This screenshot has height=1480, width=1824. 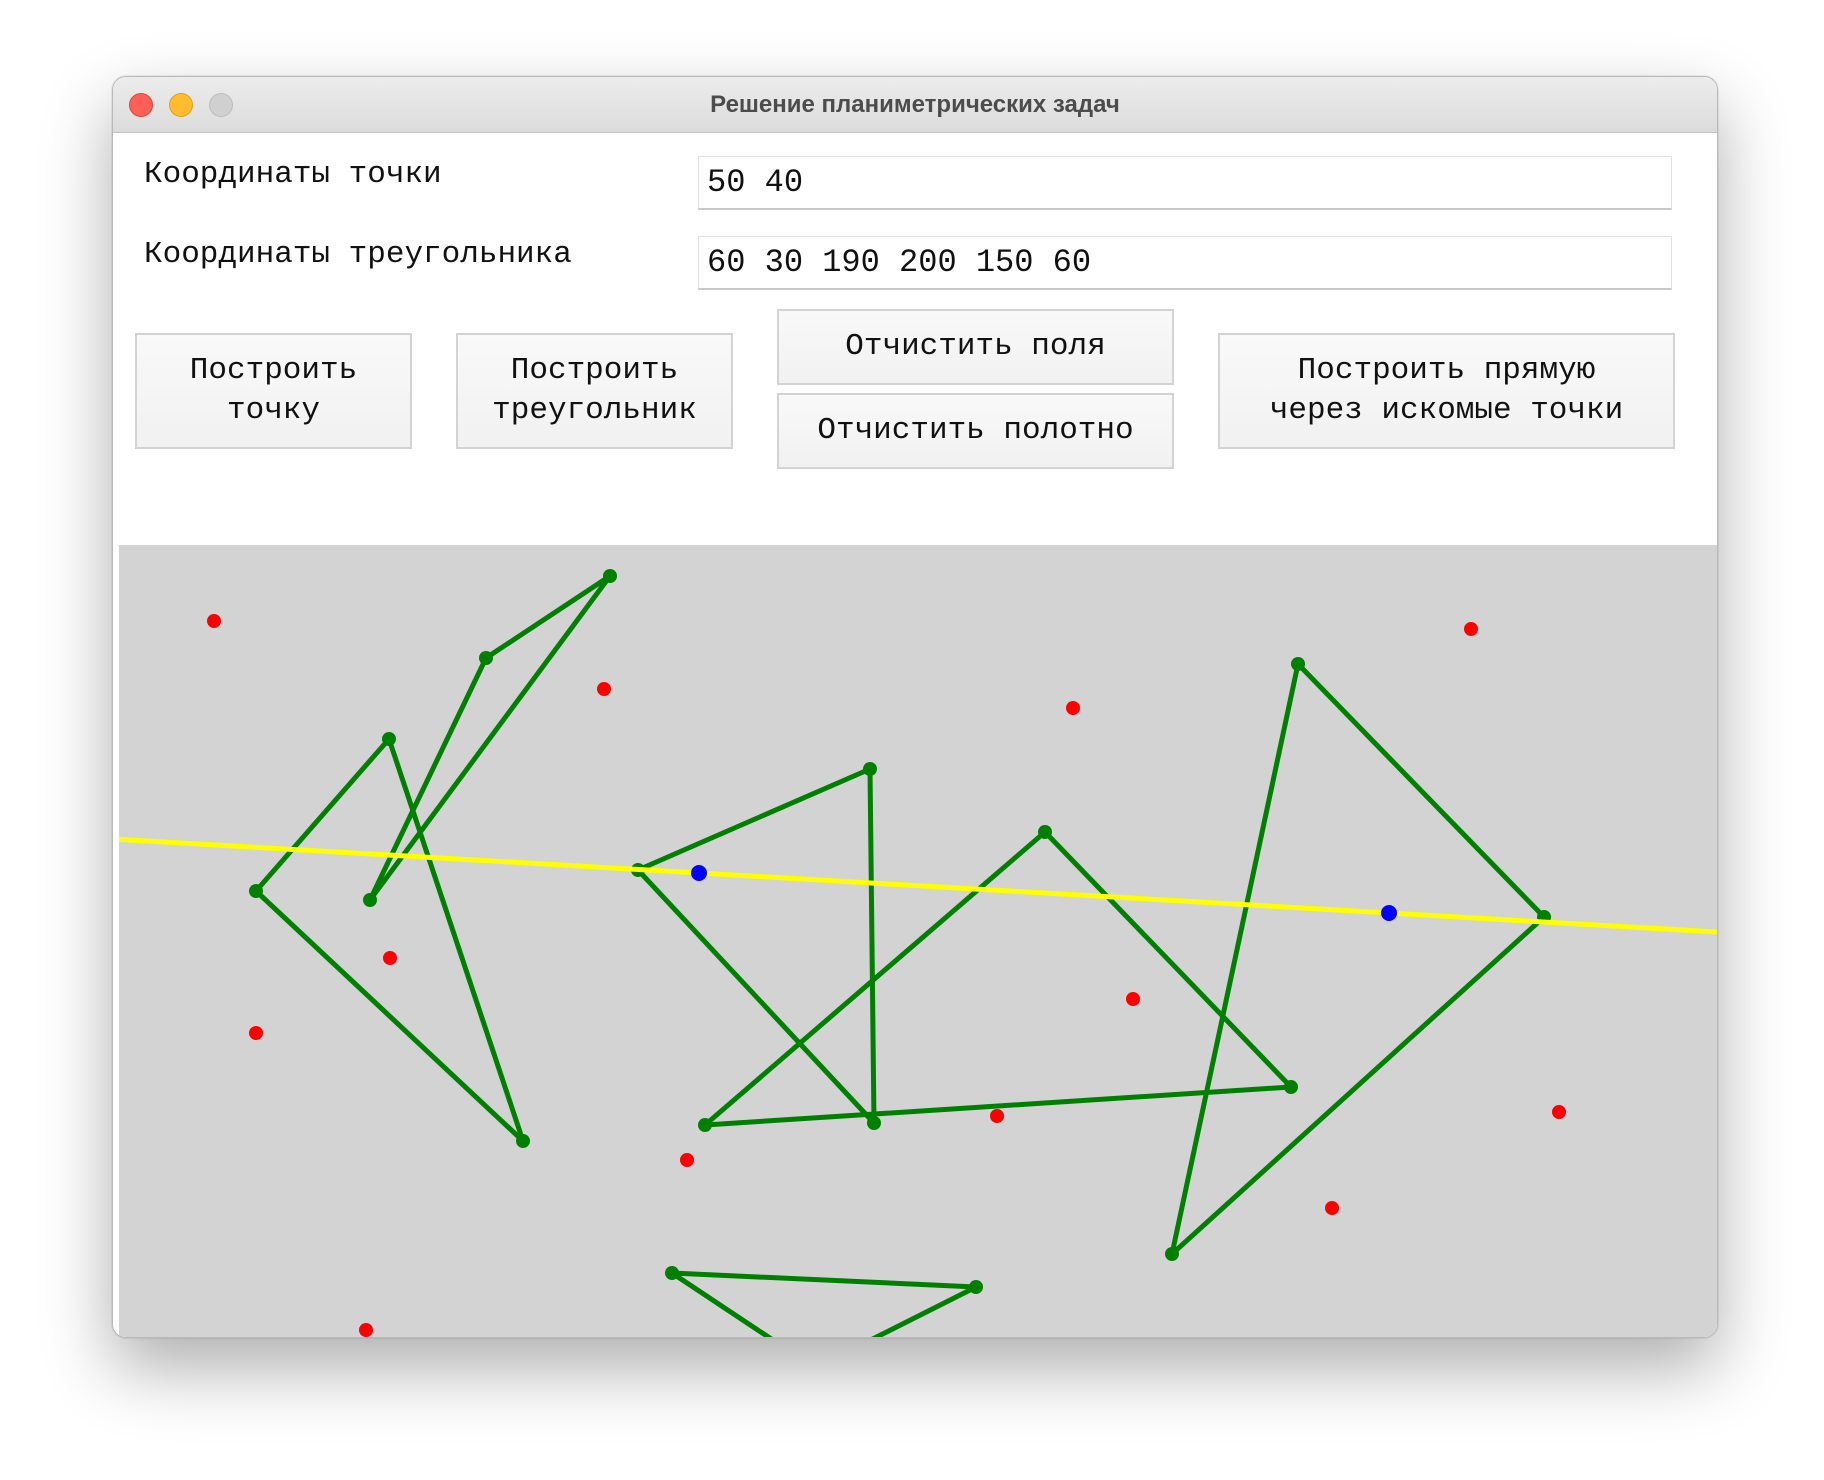 What do you see at coordinates (358, 254) in the screenshot?
I see `triangle-coords-label: Координаты треугольника` at bounding box center [358, 254].